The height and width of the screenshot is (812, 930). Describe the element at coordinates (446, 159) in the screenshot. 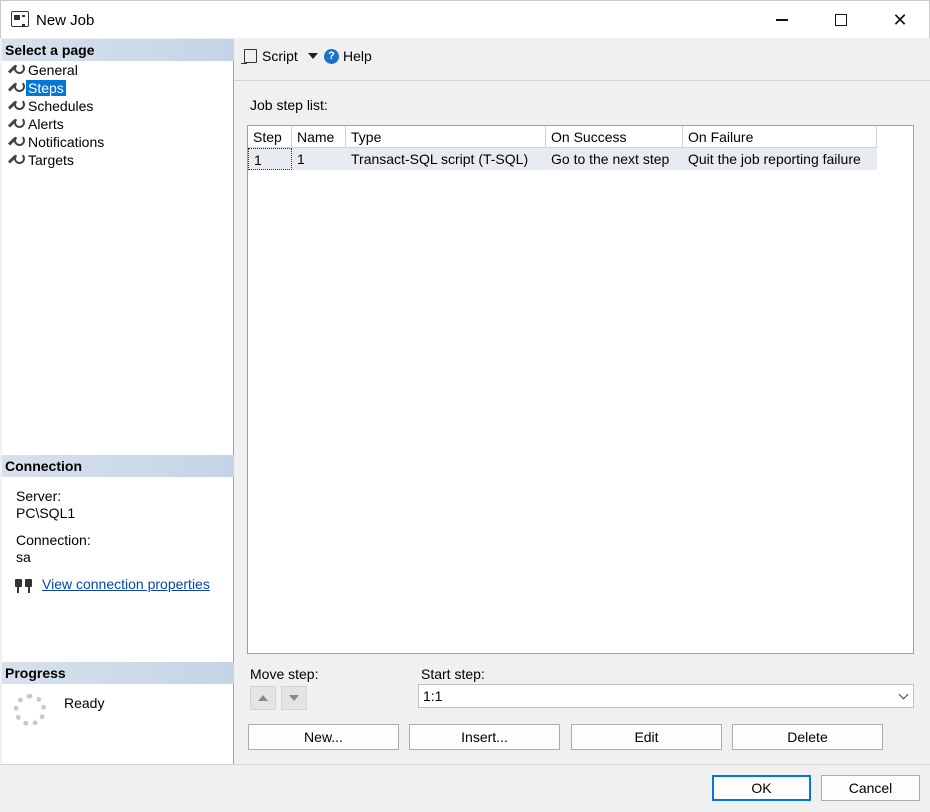

I see `cell-type: Transact-SQL script (T-SQL)` at that location.